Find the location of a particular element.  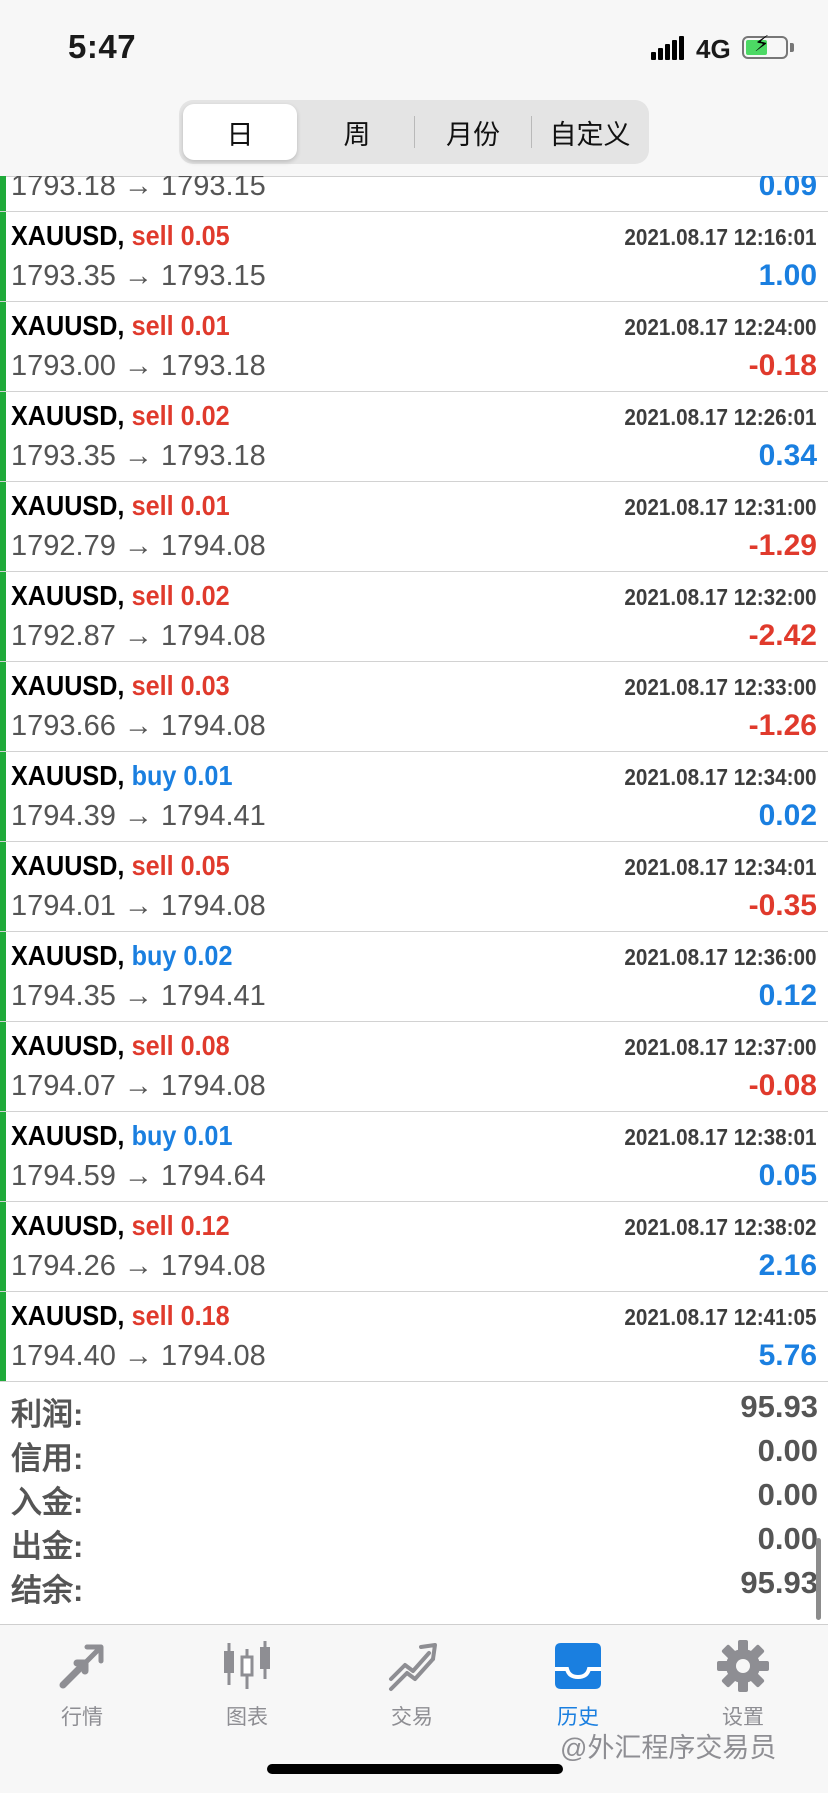

scroll-indicator is located at coordinates (818, 1579).